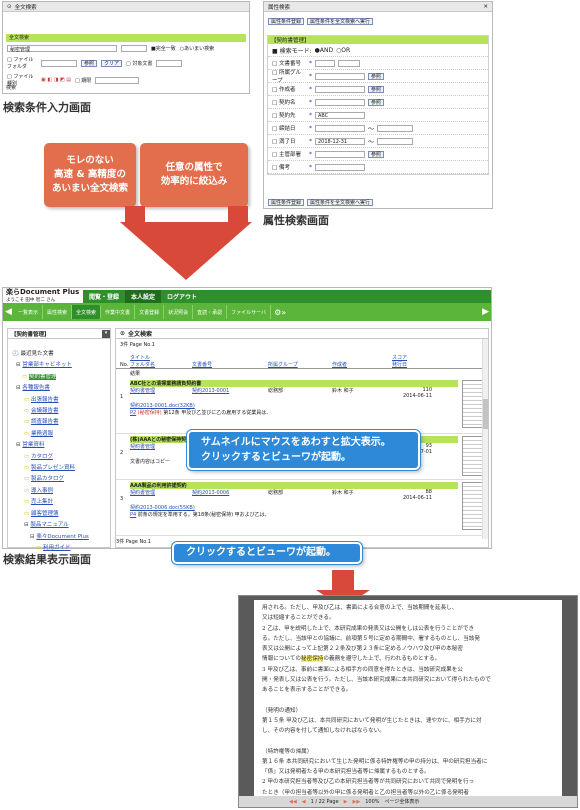 Image resolution: width=580 pixels, height=810 pixels. Describe the element at coordinates (161, 364) in the screenshot. I see `col-folder: フォルダ名` at that location.